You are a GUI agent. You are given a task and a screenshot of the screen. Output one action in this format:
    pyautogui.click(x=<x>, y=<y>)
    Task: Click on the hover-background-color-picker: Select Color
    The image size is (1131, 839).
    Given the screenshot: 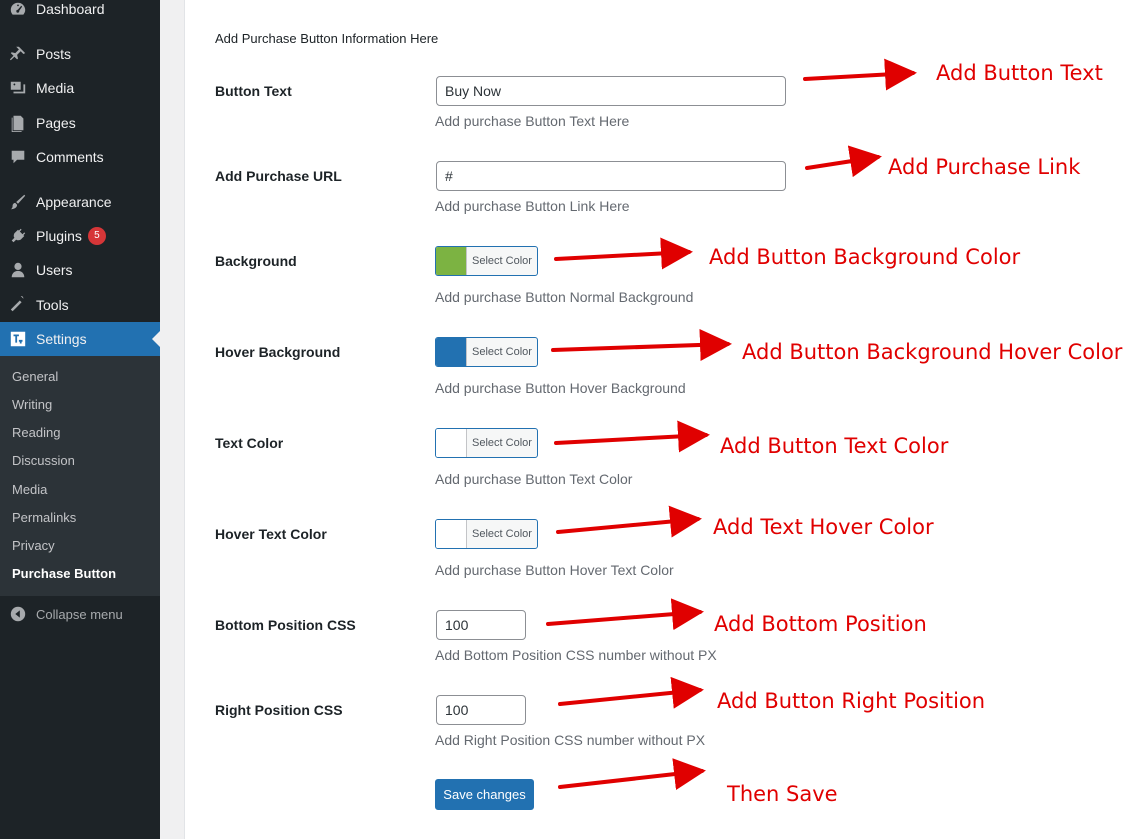 What is the action you would take?
    pyautogui.click(x=486, y=352)
    